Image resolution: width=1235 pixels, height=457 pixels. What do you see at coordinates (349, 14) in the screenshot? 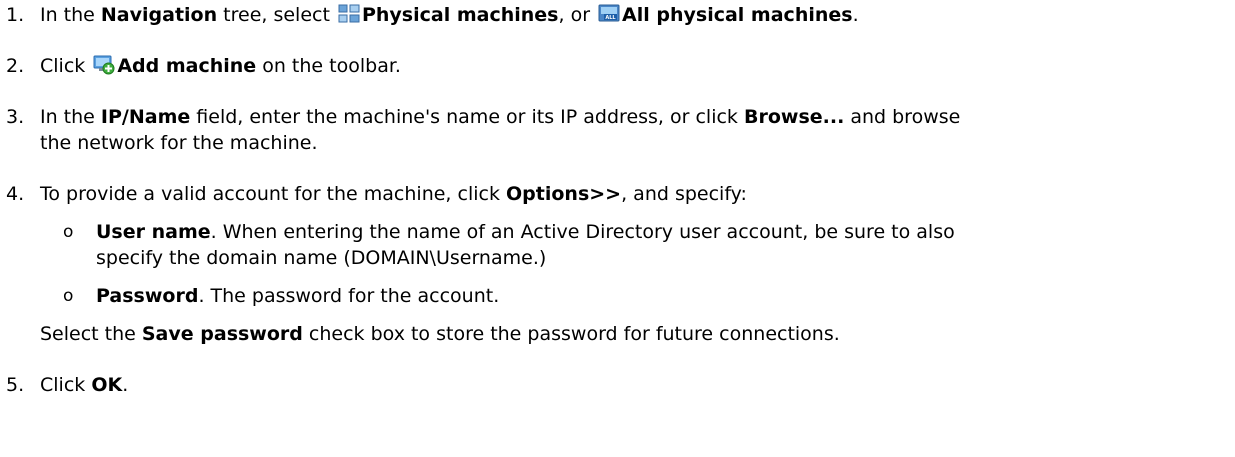
I see `physical-machines-icon` at bounding box center [349, 14].